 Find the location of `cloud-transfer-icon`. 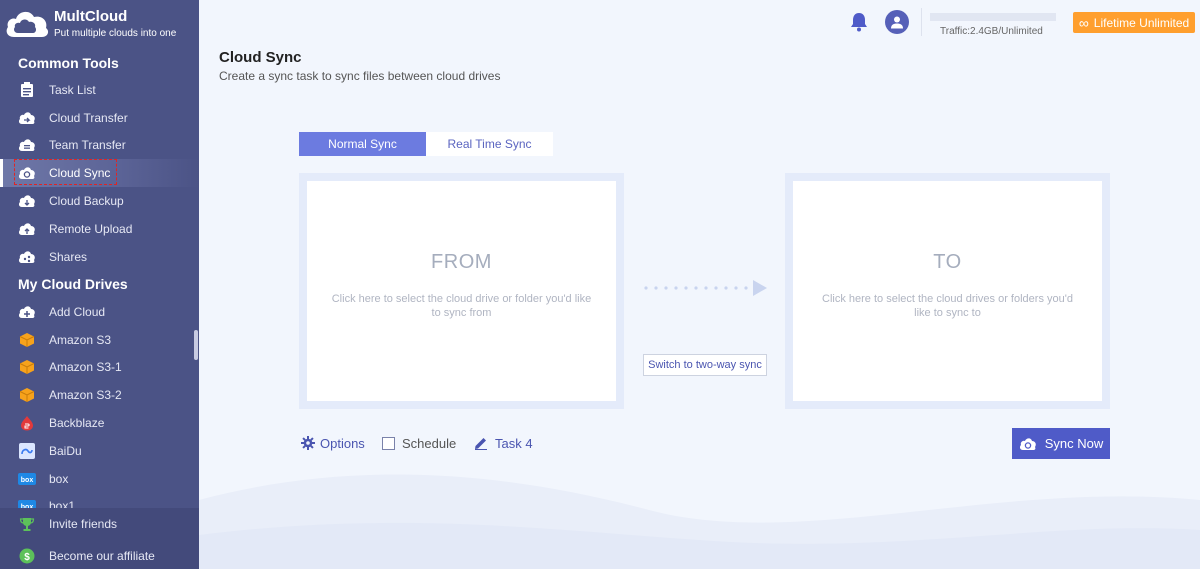

cloud-transfer-icon is located at coordinates (27, 118).